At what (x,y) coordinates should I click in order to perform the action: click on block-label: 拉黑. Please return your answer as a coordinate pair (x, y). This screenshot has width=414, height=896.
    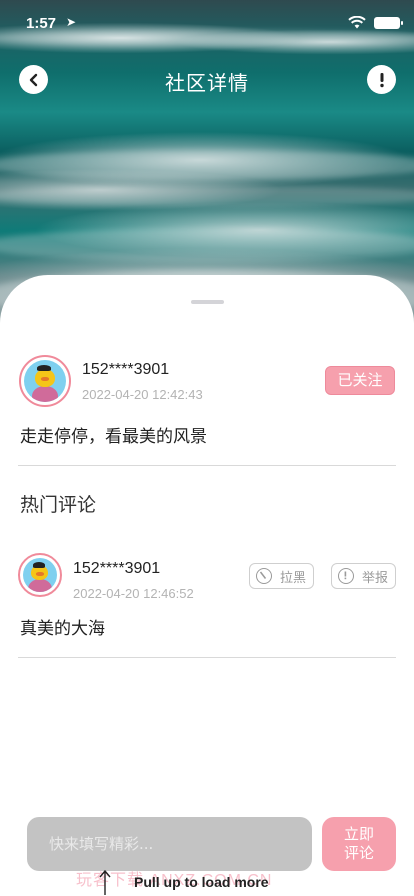
    Looking at the image, I should click on (293, 578).